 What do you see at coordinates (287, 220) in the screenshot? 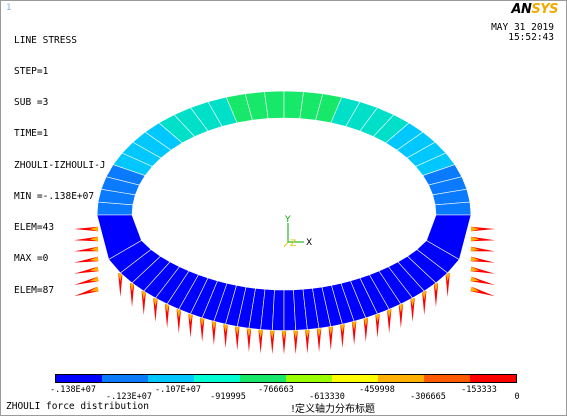
I see `triad-y-label: Y` at bounding box center [287, 220].